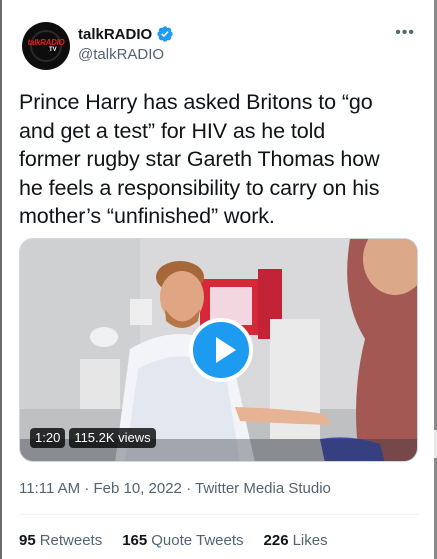 The height and width of the screenshot is (559, 437). What do you see at coordinates (219, 514) in the screenshot?
I see `divider` at bounding box center [219, 514].